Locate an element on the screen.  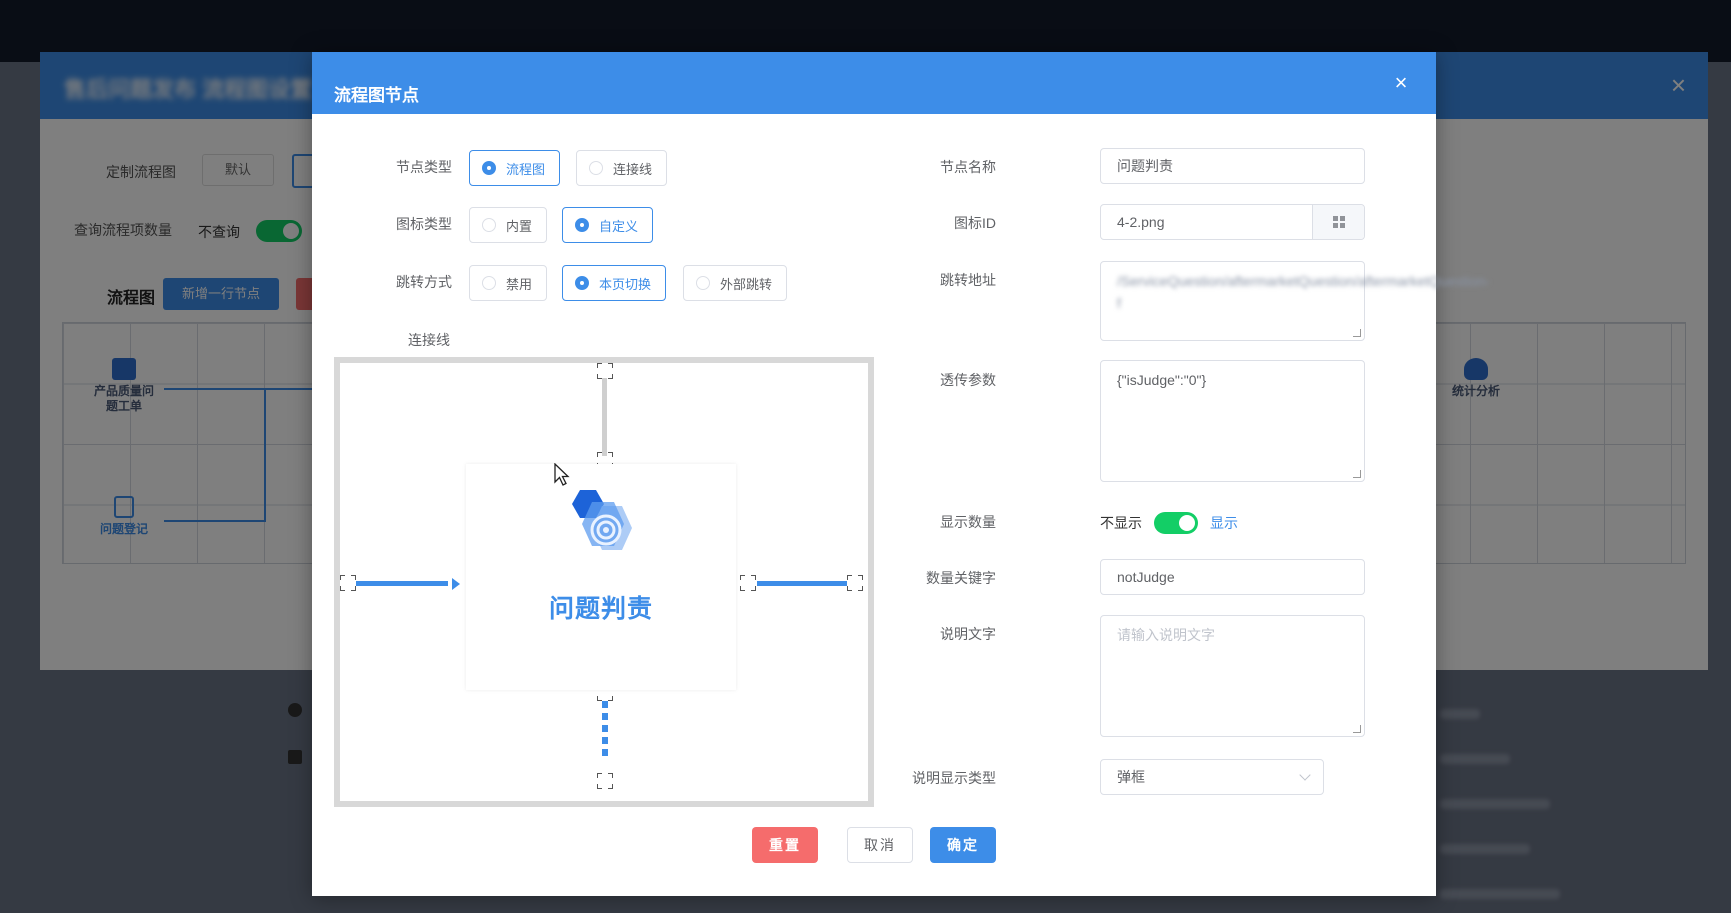
description-label: 说明文字 is located at coordinates (968, 634).